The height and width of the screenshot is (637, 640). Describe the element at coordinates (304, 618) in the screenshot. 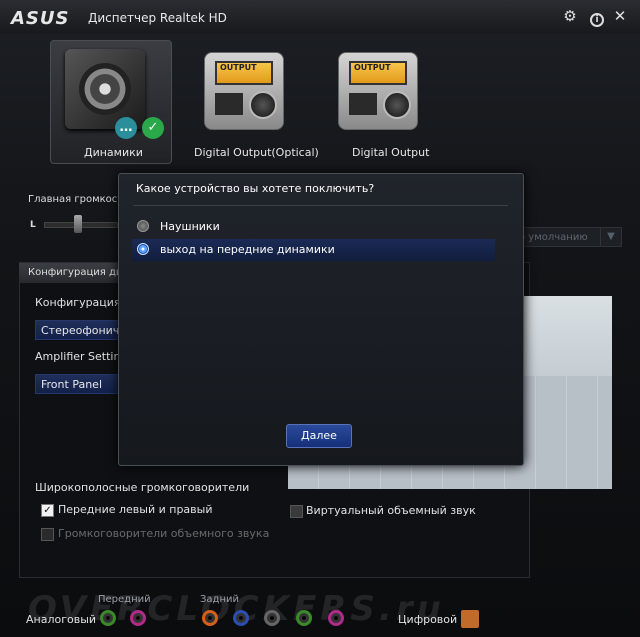

I see `rear-jack-green` at that location.